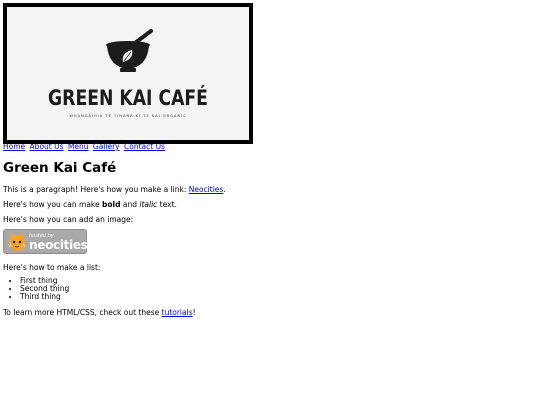 This screenshot has height=405, width=540. What do you see at coordinates (128, 98) in the screenshot?
I see `brand-name: GREEN KAI CAFÉ` at bounding box center [128, 98].